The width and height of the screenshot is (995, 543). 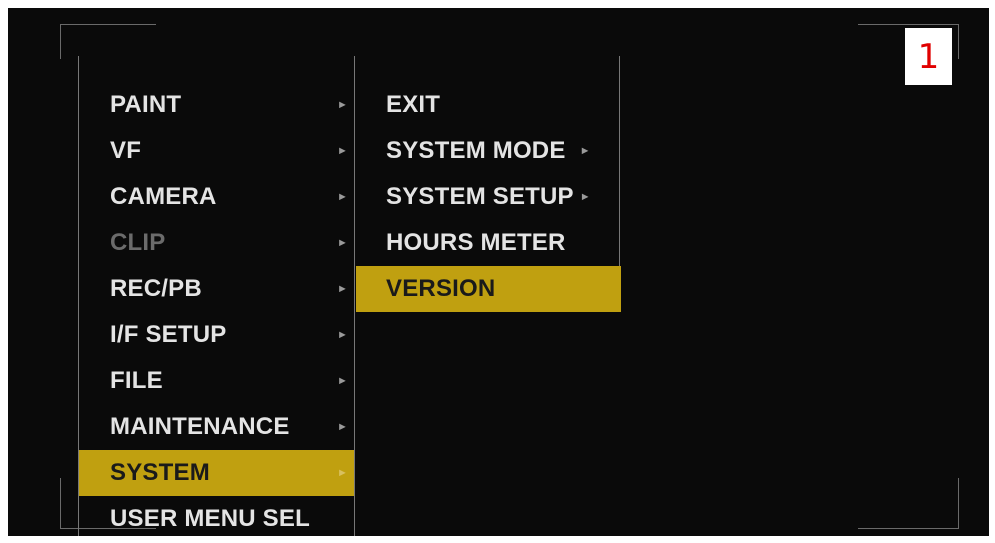 What do you see at coordinates (216, 243) in the screenshot?
I see `menu-item-clip: CLIP ►` at bounding box center [216, 243].